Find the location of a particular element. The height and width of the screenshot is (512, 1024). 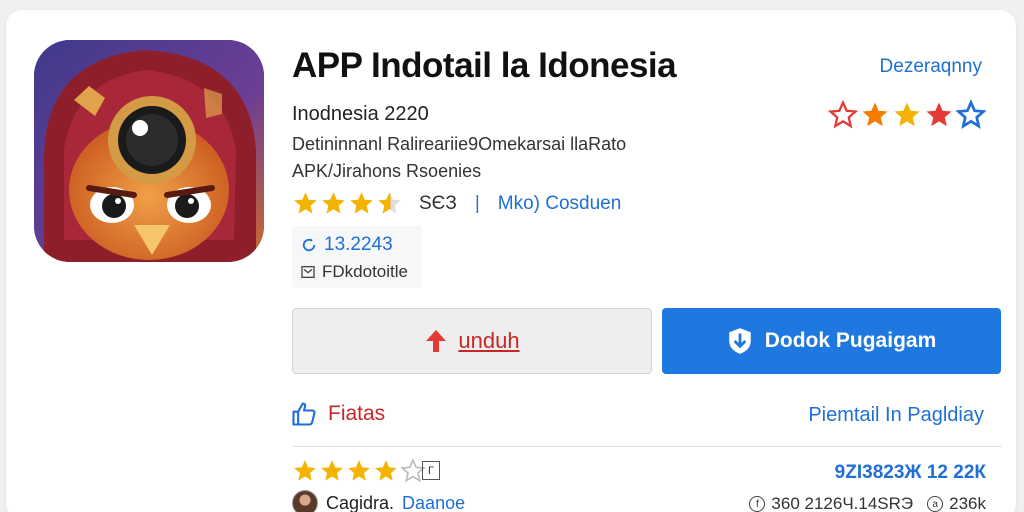

star-half-icon is located at coordinates (389, 203).